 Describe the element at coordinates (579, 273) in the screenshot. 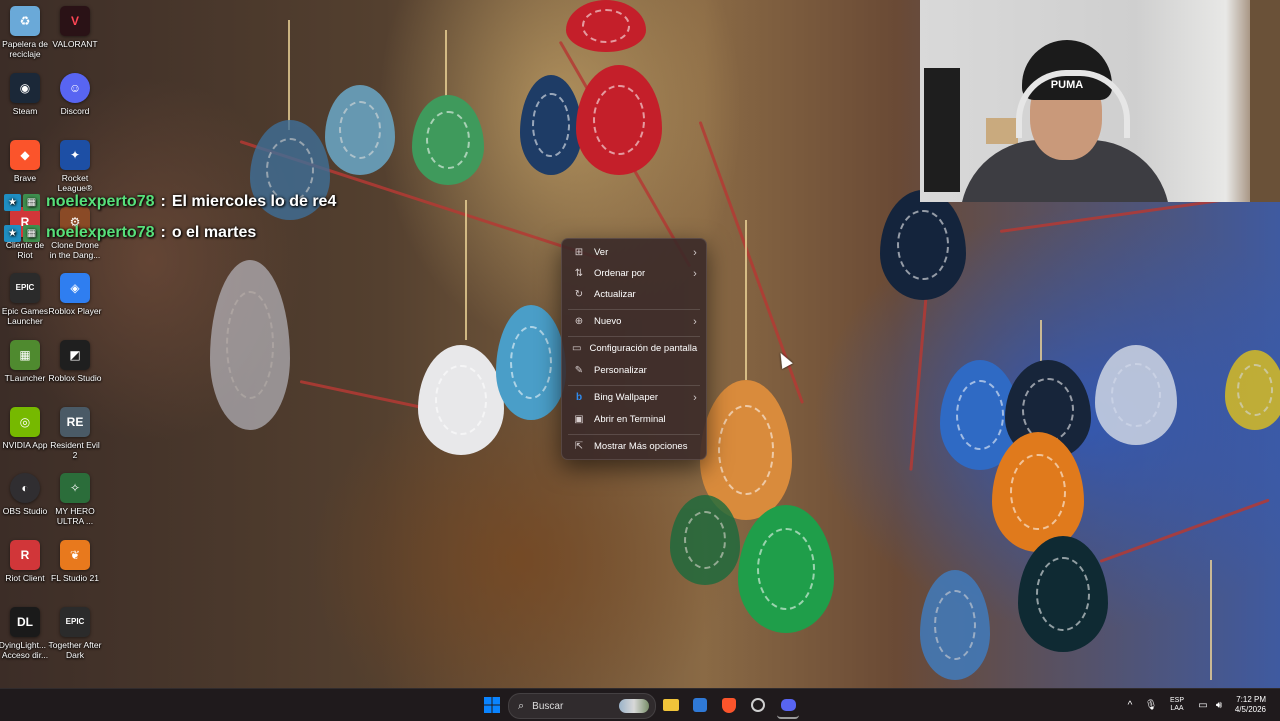

I see `sort-icon: ⇅` at that location.